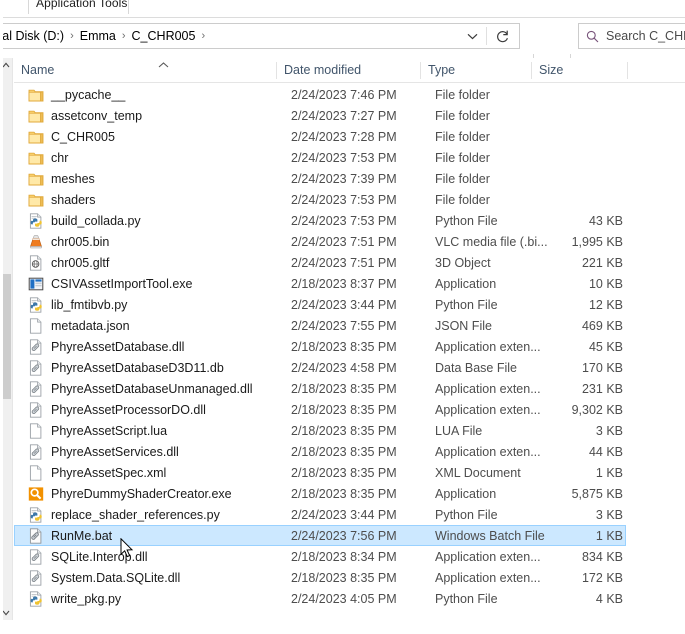 Image resolution: width=685 pixels, height=634 pixels. I want to click on file-name-cell: __pycache__, so click(155, 94).